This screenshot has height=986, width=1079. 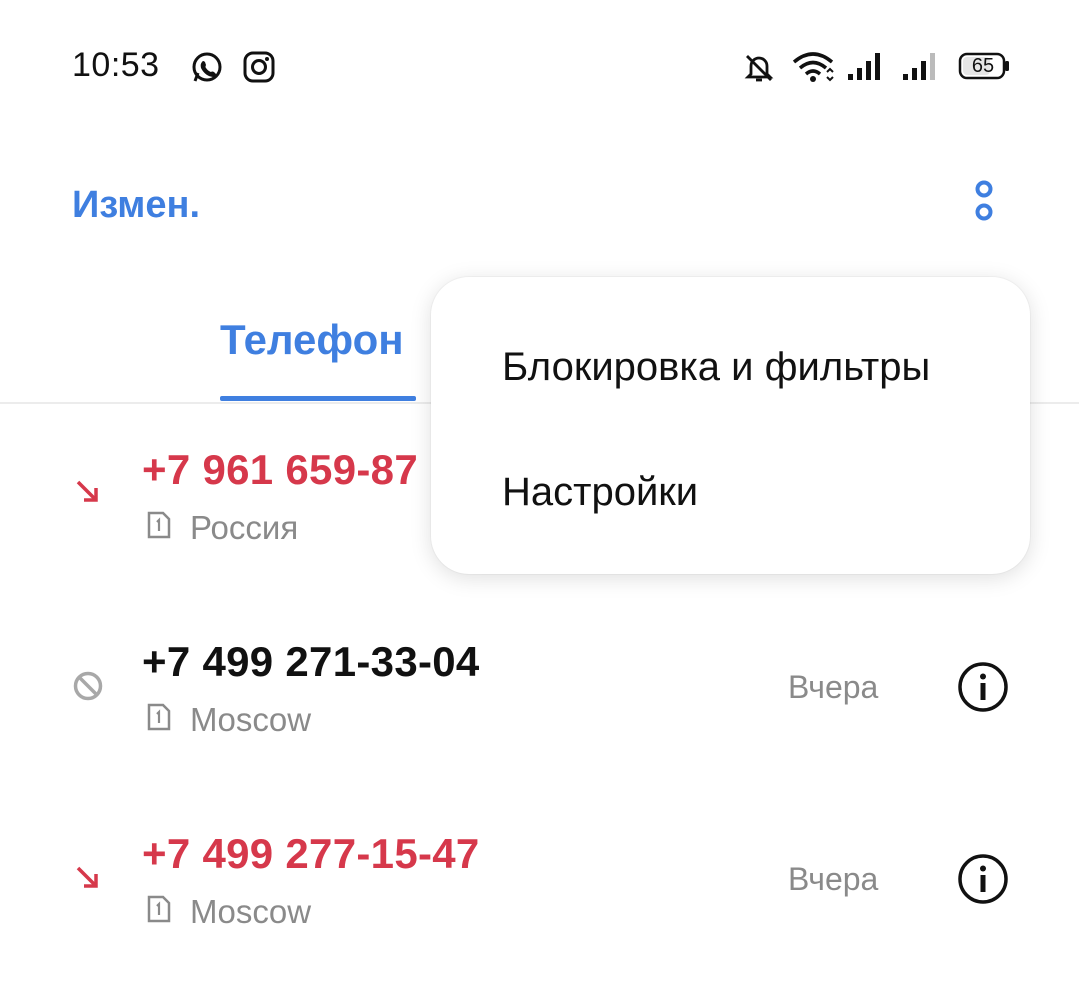 What do you see at coordinates (716, 367) in the screenshot?
I see `menu-item-blocking-filters: Блокировка и фильтры` at bounding box center [716, 367].